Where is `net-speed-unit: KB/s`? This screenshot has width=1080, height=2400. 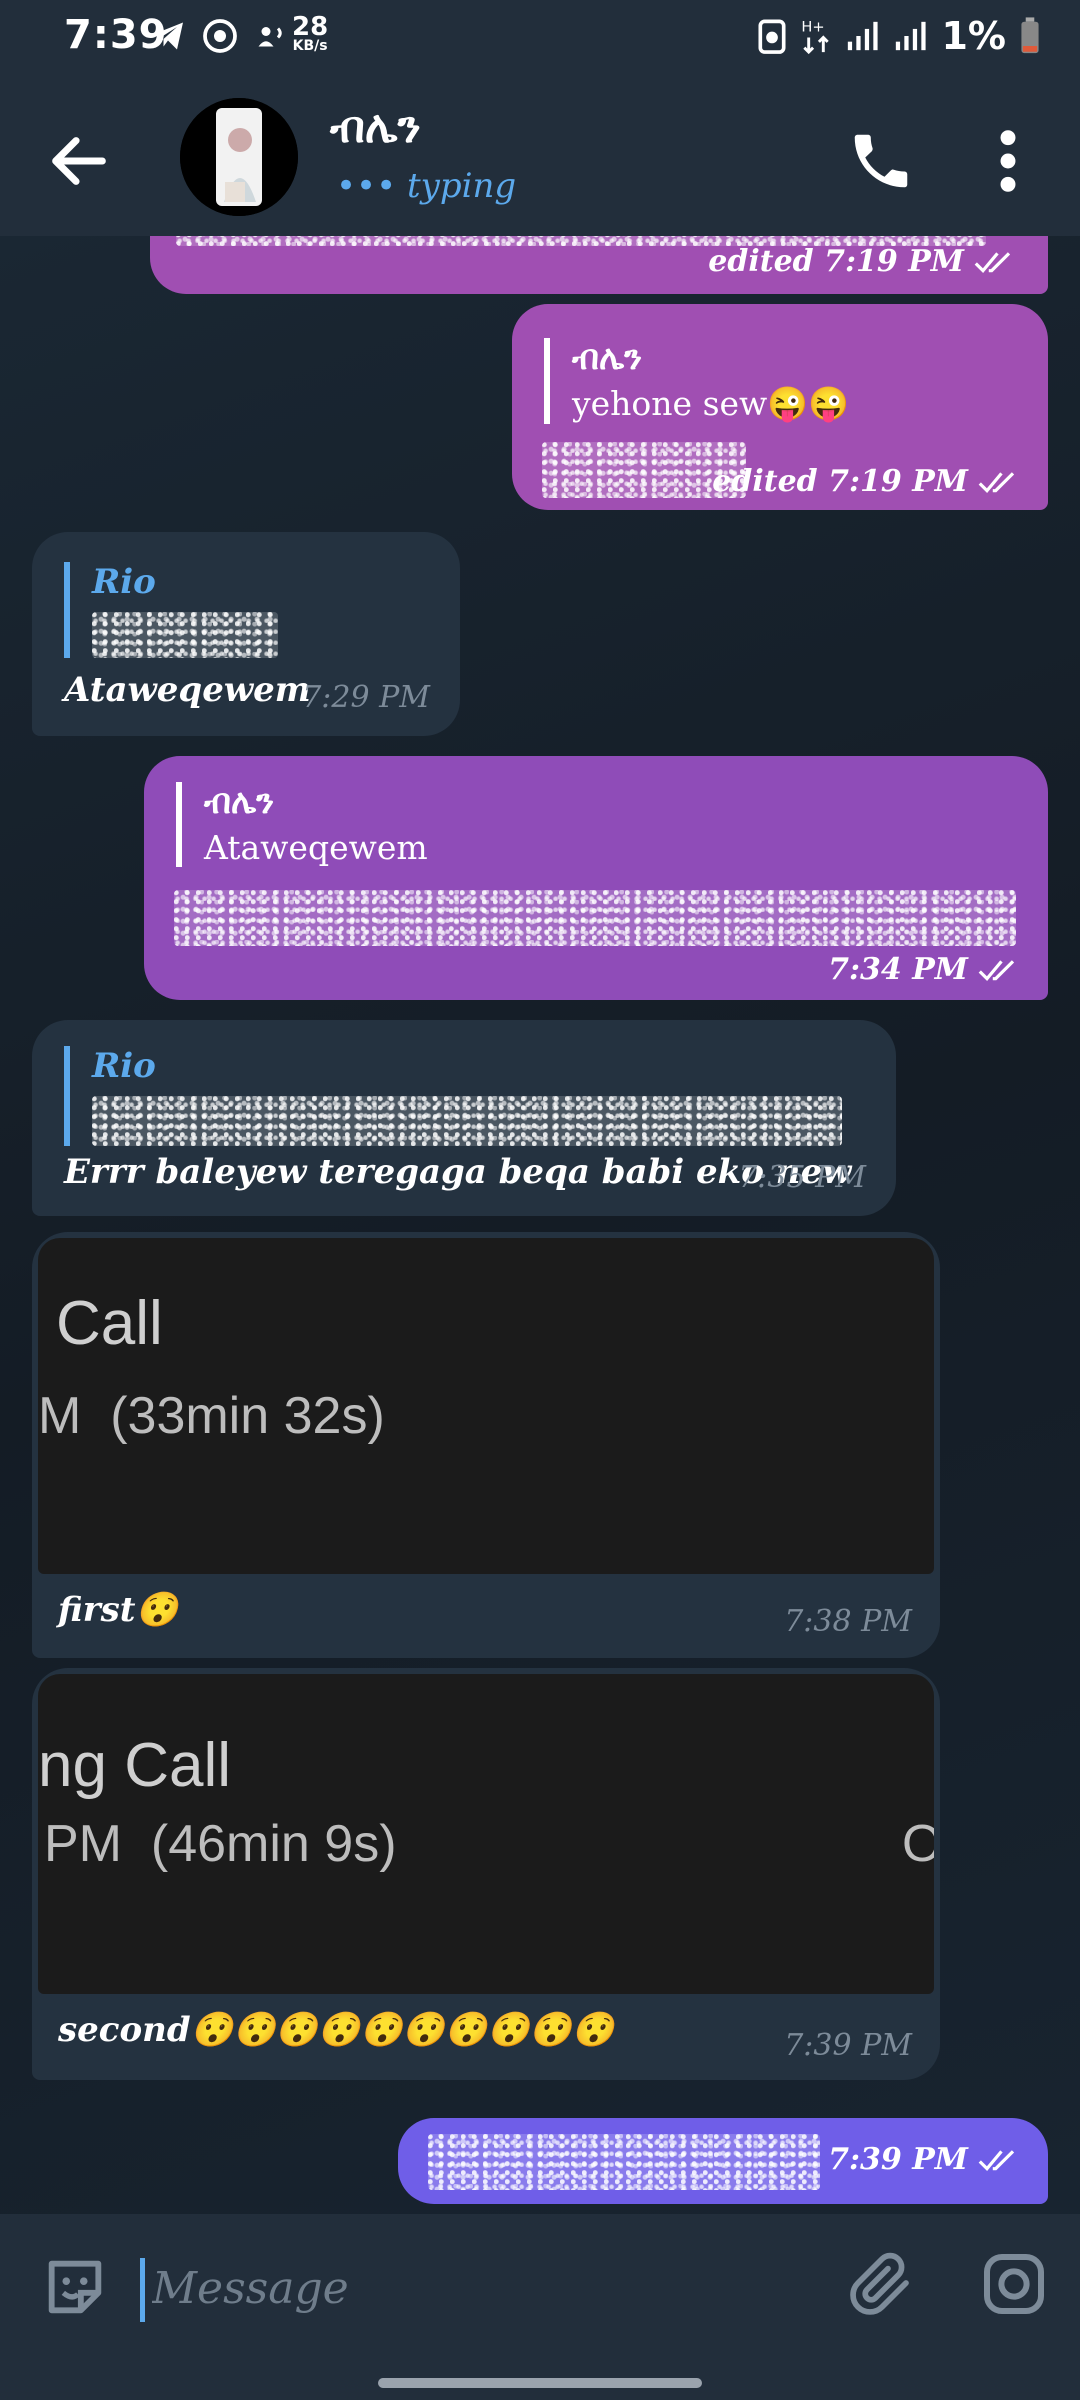
net-speed-unit: KB/s is located at coordinates (310, 46).